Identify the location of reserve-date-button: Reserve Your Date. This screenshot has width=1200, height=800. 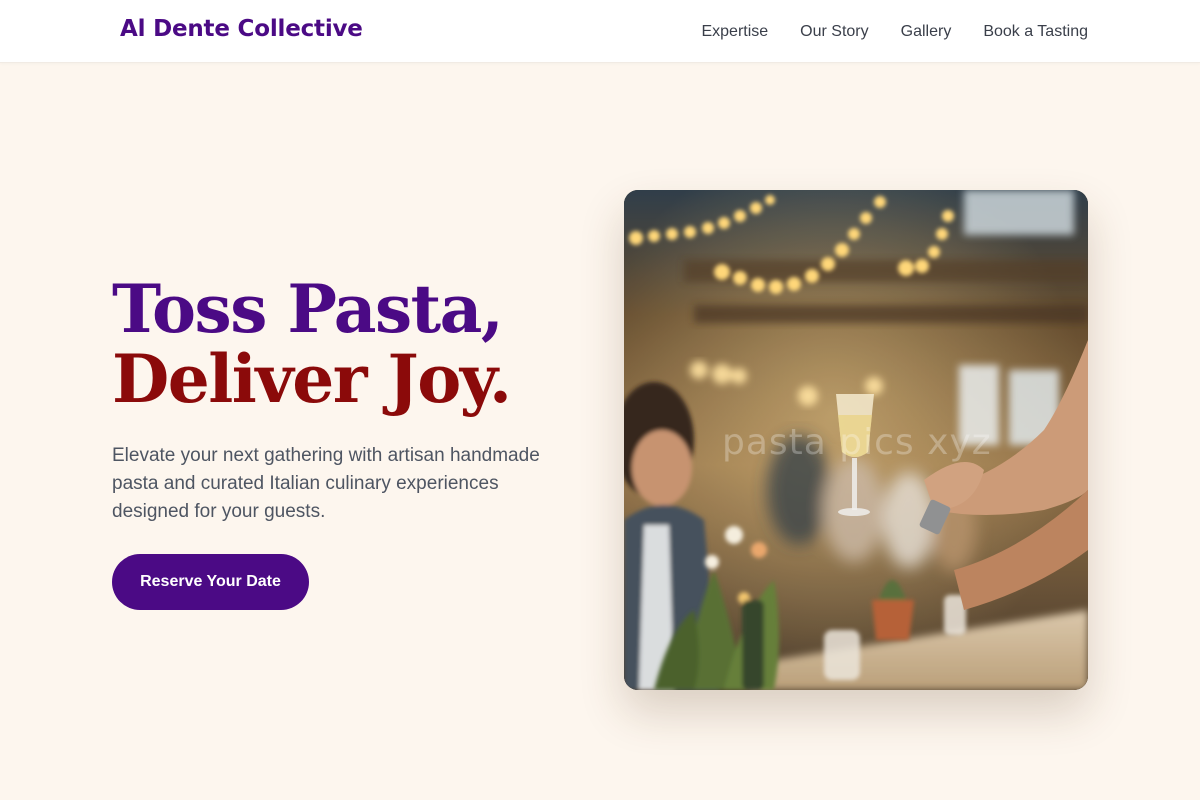
(210, 582).